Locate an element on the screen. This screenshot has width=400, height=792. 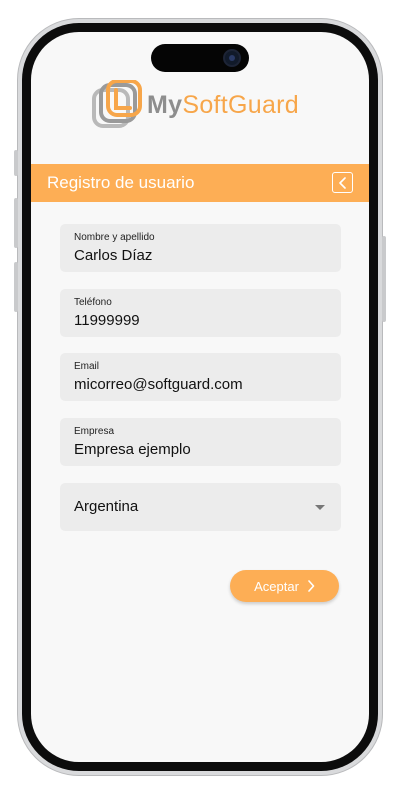
company-field: Empresa Empresa ejemplo is located at coordinates (200, 442).